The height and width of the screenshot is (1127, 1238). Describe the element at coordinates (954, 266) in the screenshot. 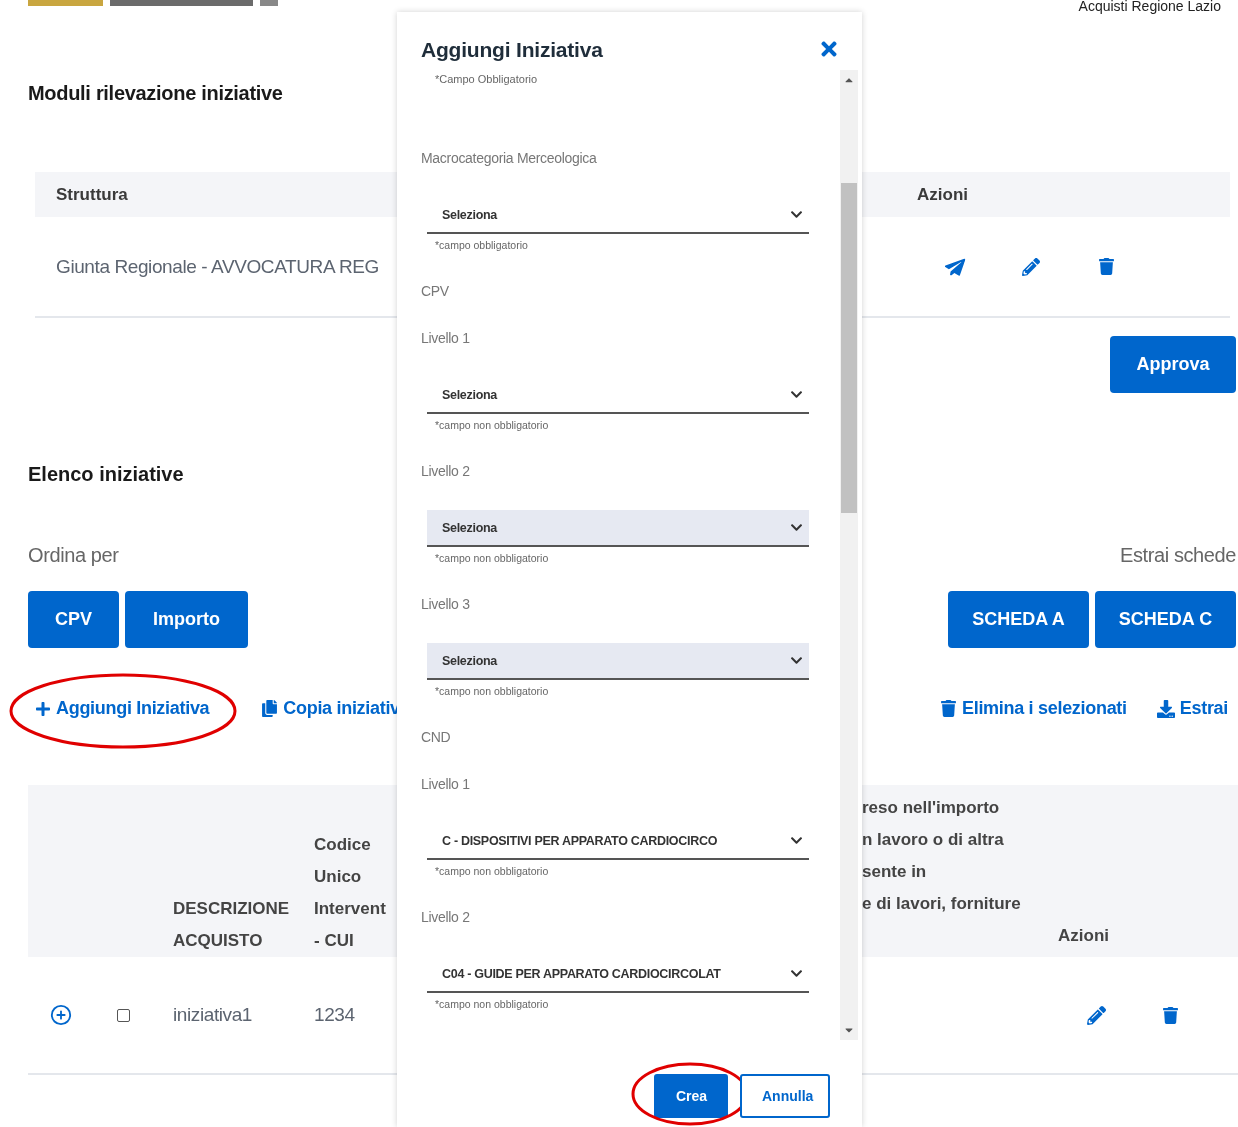

I see `send-icon` at that location.